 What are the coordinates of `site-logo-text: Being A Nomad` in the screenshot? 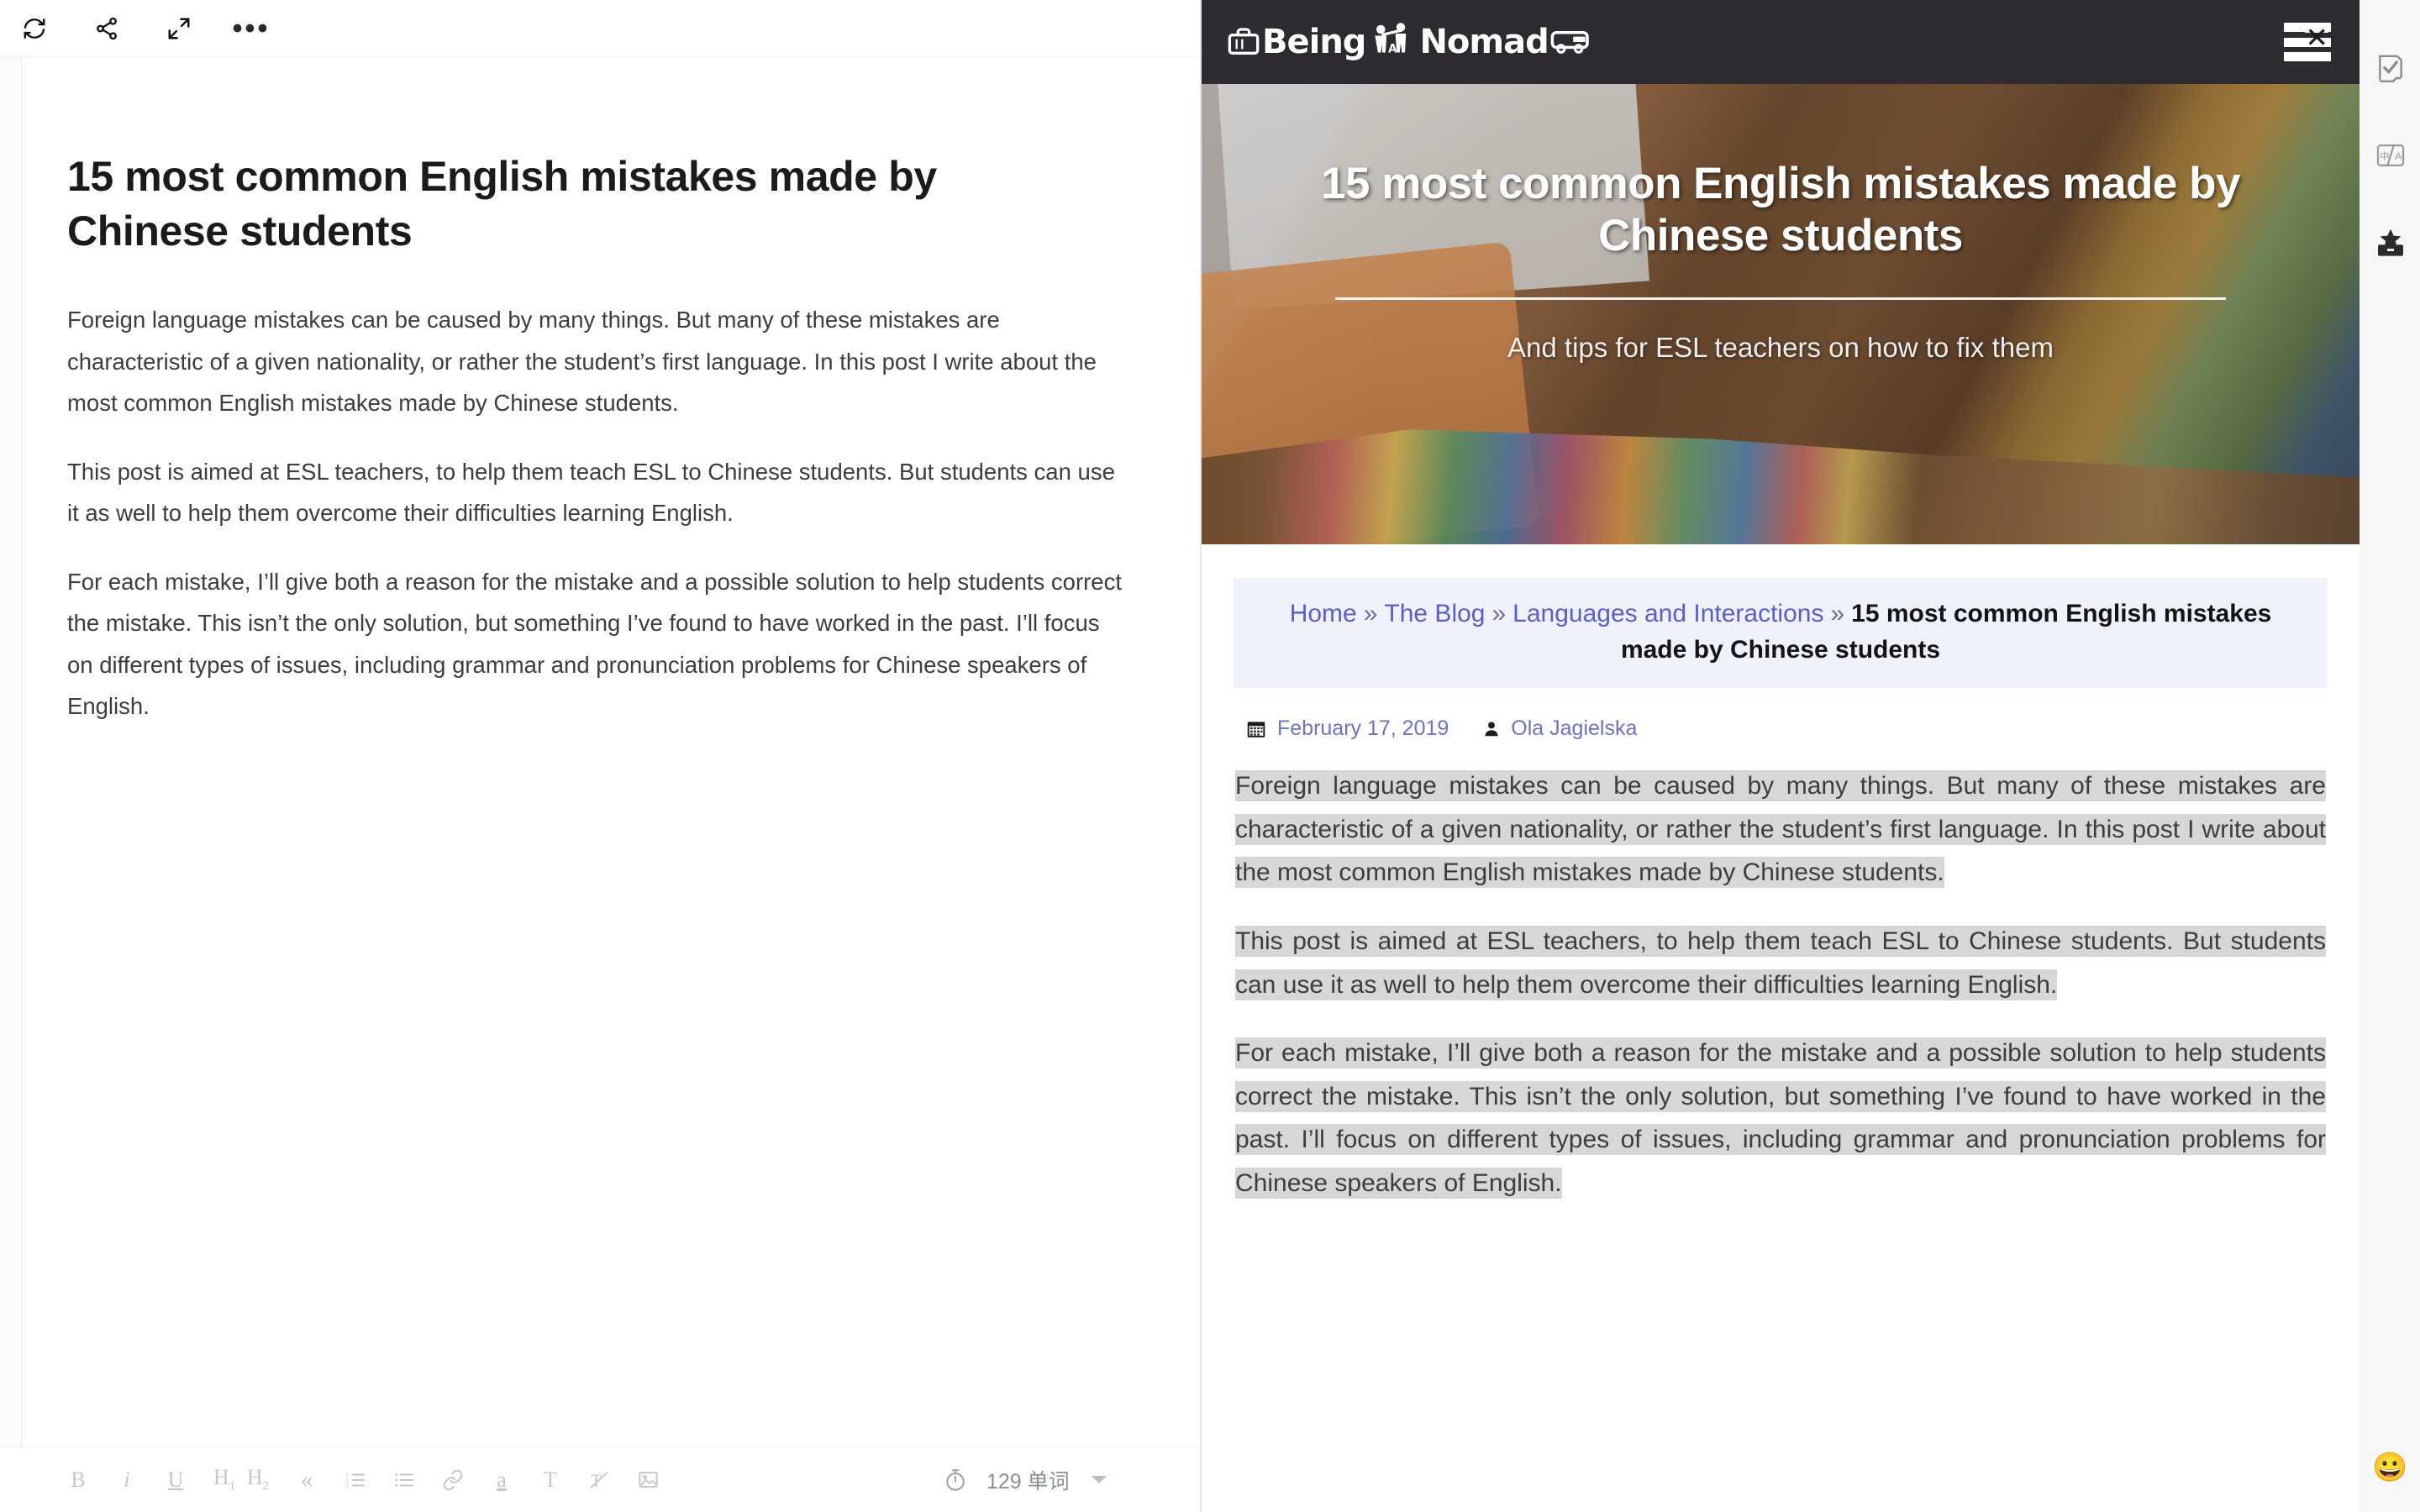 It's located at (1409, 42).